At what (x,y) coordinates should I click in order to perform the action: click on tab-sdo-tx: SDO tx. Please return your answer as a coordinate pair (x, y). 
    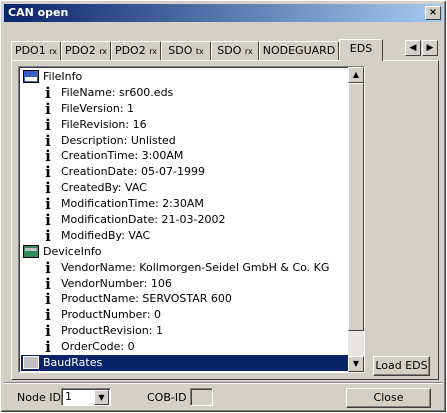
    Looking at the image, I should click on (186, 50).